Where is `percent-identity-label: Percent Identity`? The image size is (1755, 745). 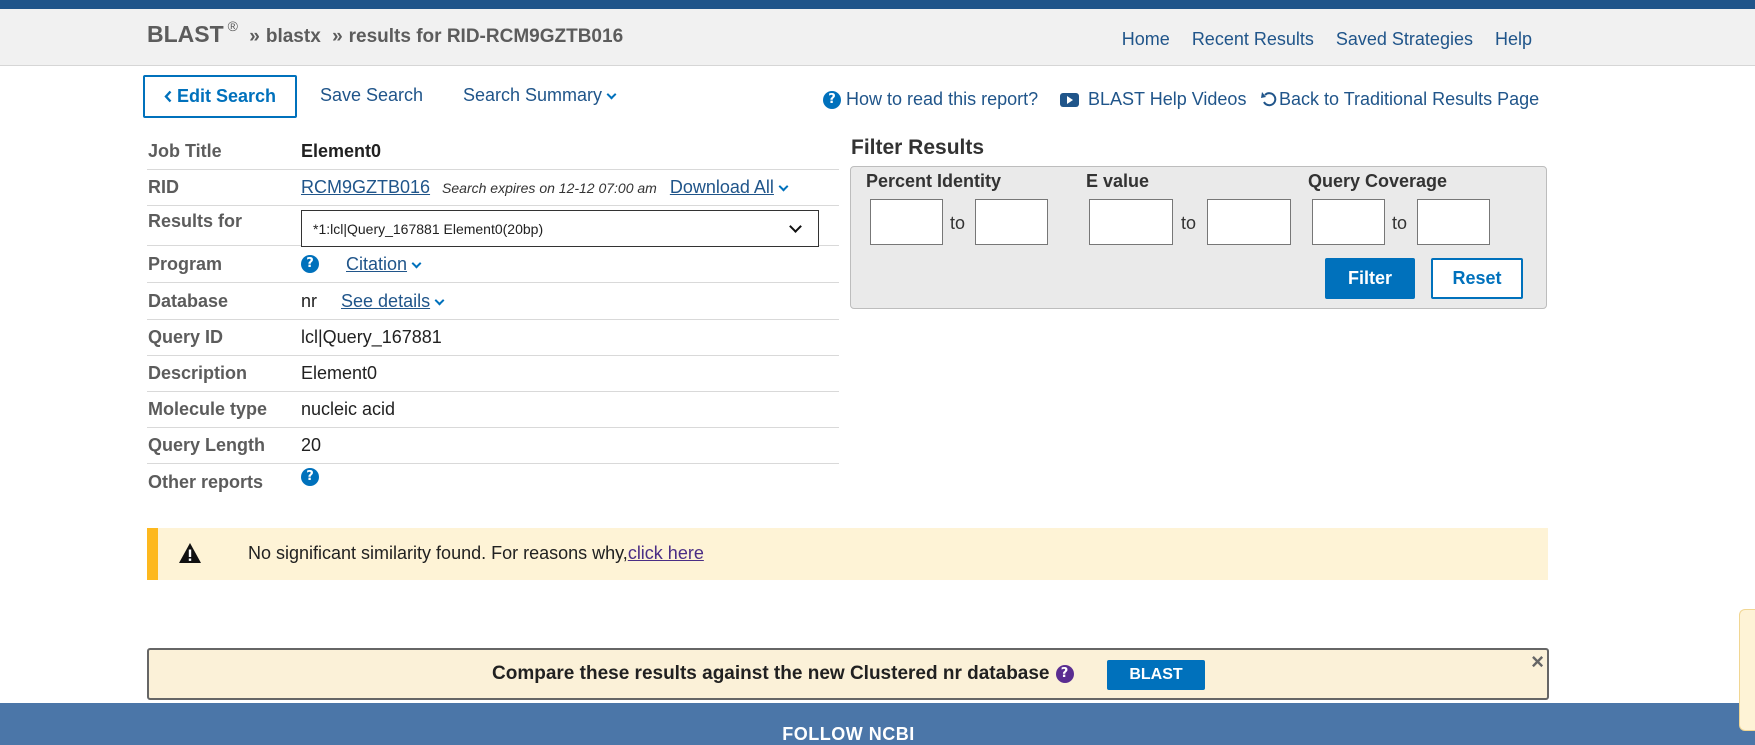
percent-identity-label: Percent Identity is located at coordinates (934, 181).